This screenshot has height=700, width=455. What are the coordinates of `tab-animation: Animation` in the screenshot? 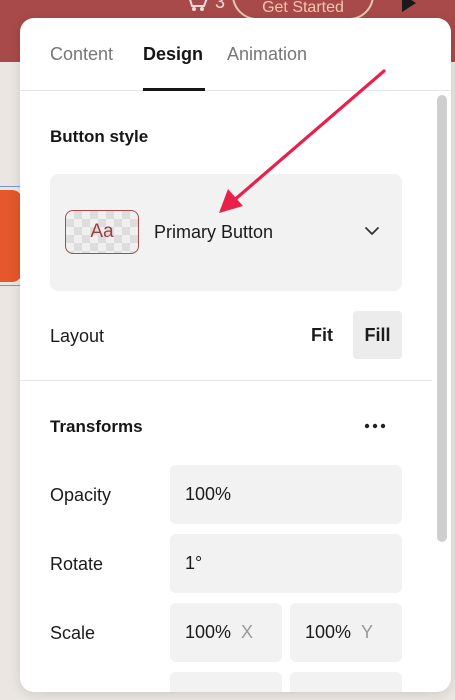 It's located at (267, 54).